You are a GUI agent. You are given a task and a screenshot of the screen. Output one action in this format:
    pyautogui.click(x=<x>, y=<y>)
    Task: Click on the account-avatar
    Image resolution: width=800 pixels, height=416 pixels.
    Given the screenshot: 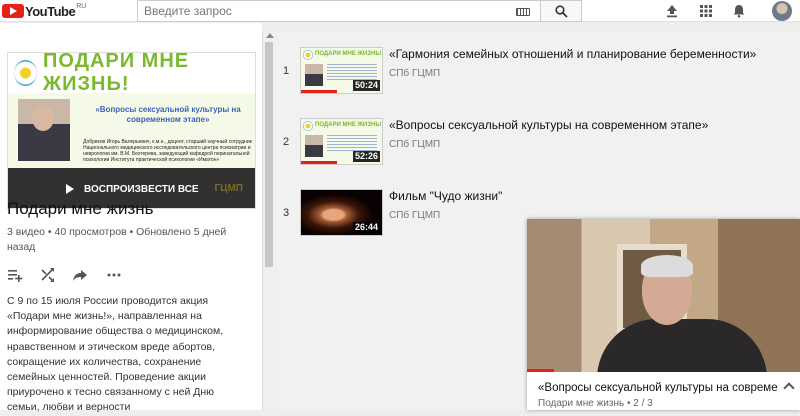 What is the action you would take?
    pyautogui.click(x=782, y=11)
    